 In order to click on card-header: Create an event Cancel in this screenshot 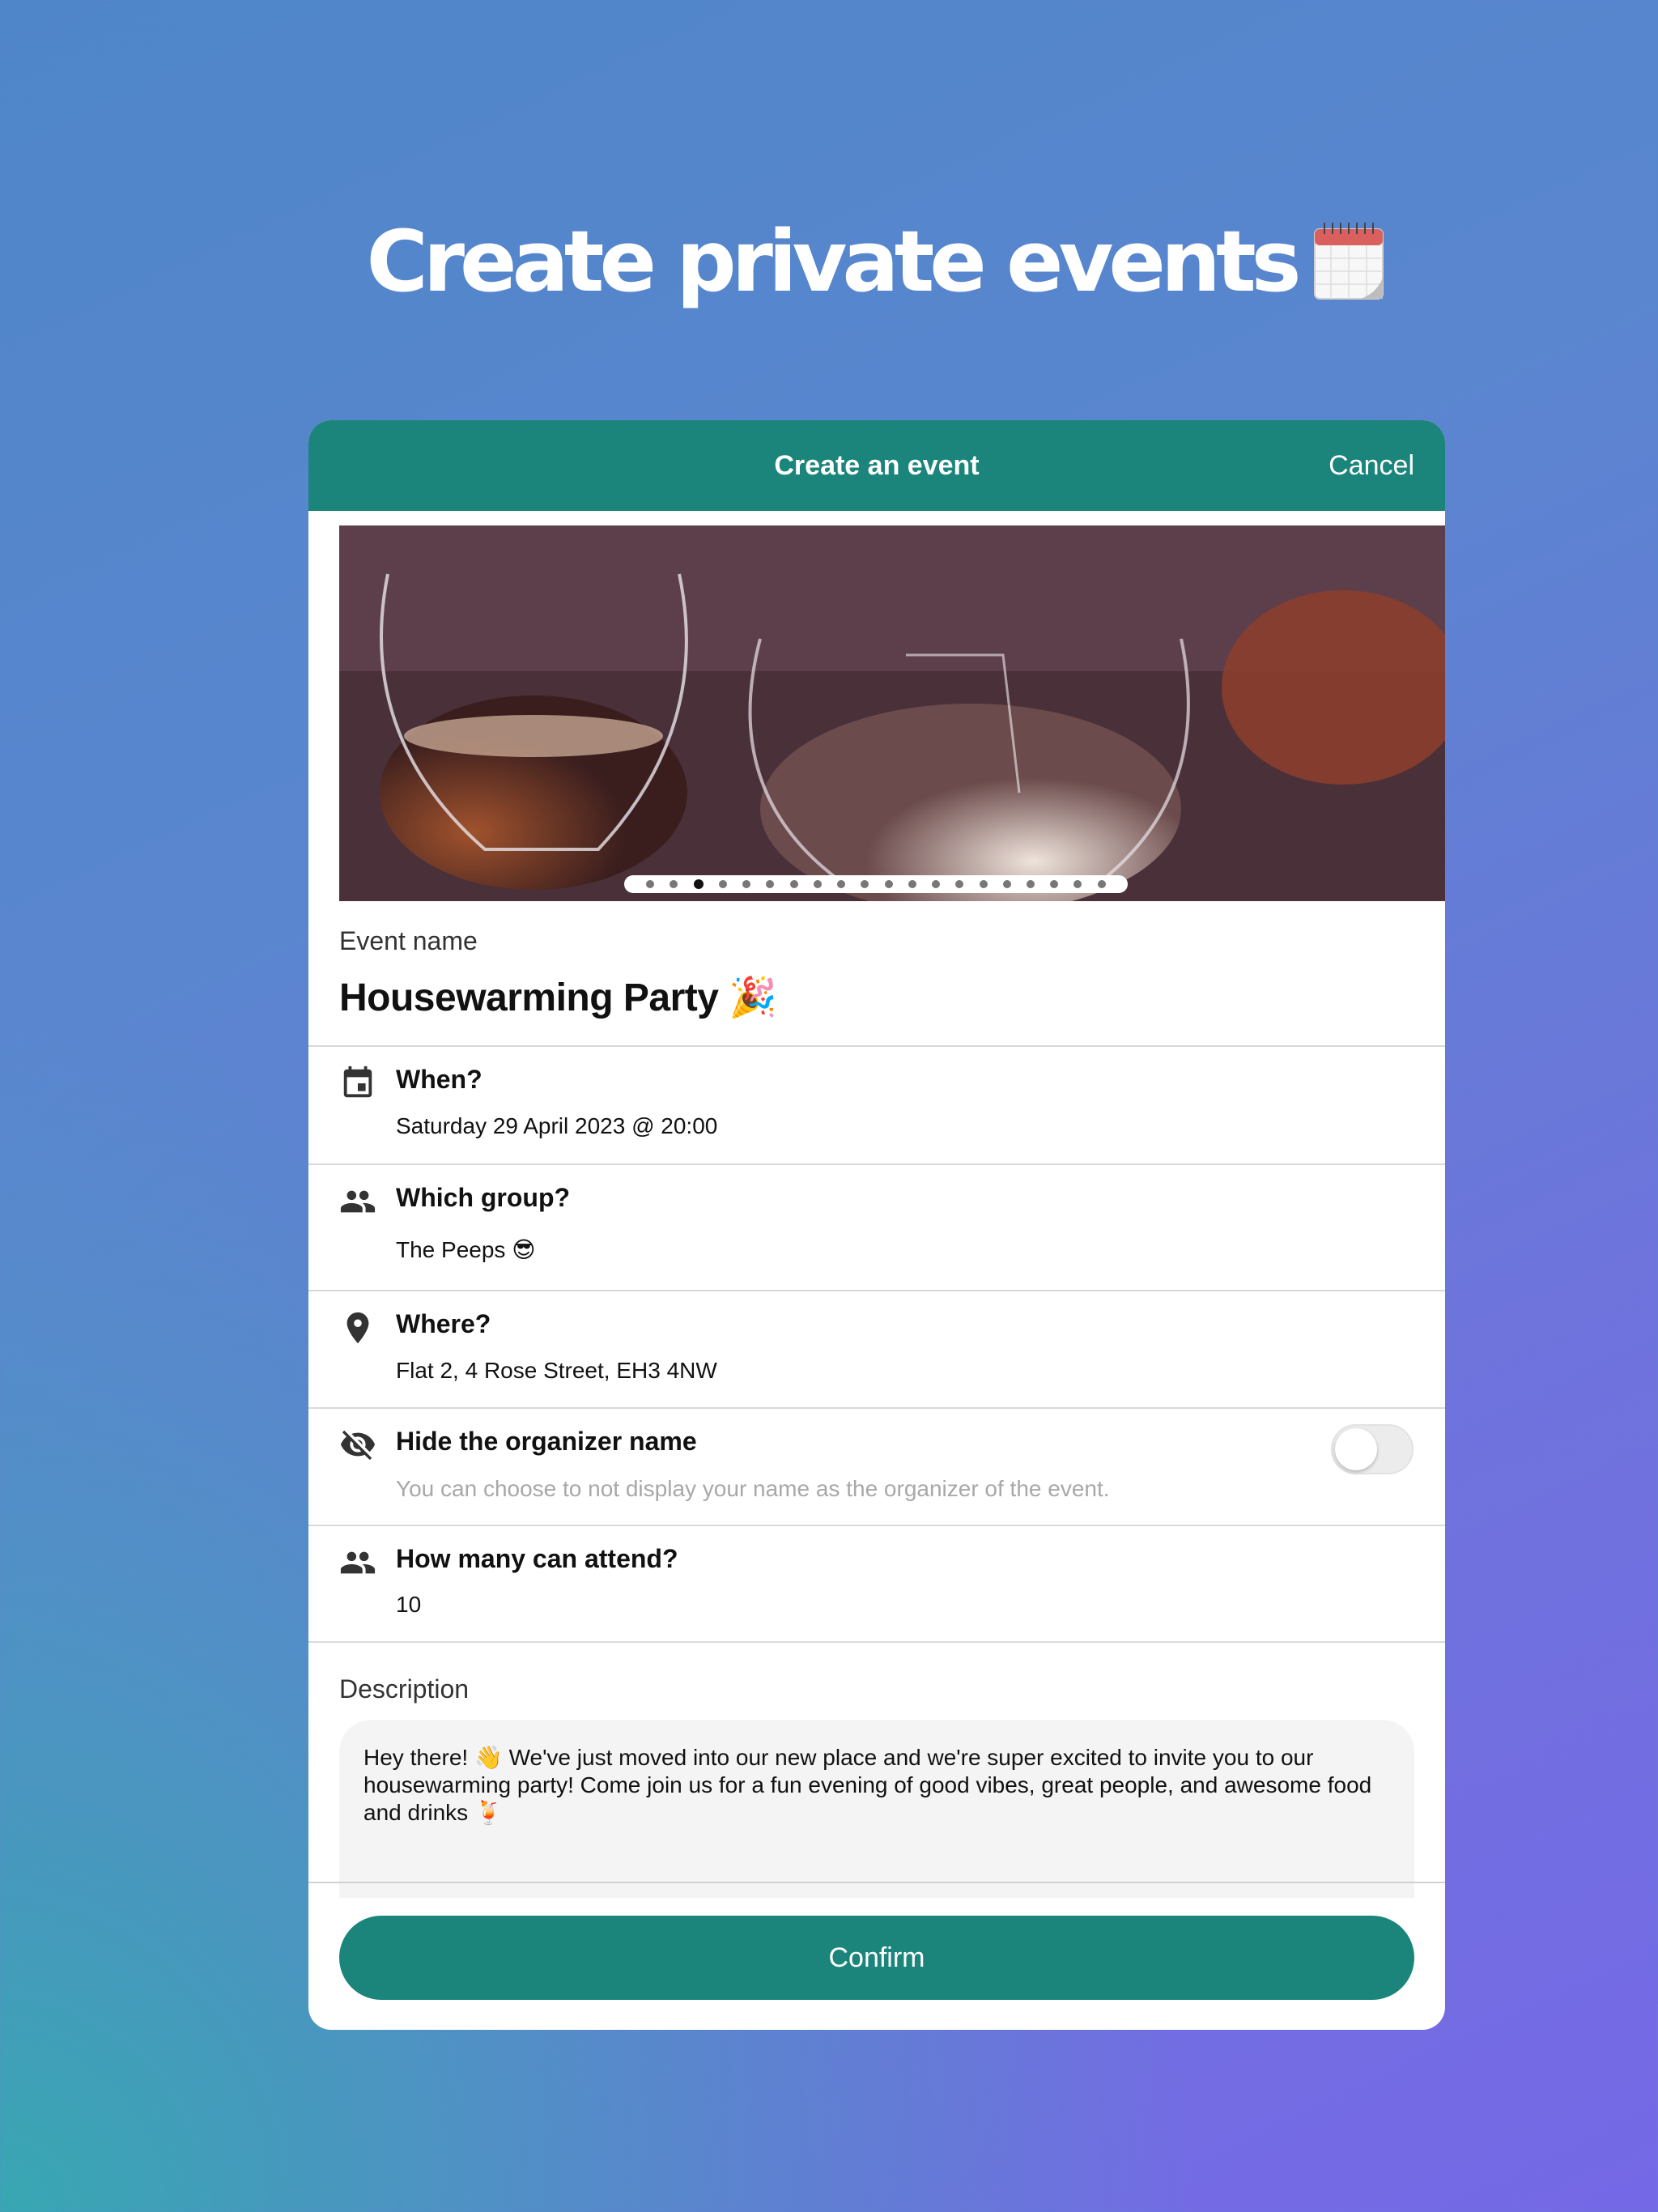, I will do `click(876, 466)`.